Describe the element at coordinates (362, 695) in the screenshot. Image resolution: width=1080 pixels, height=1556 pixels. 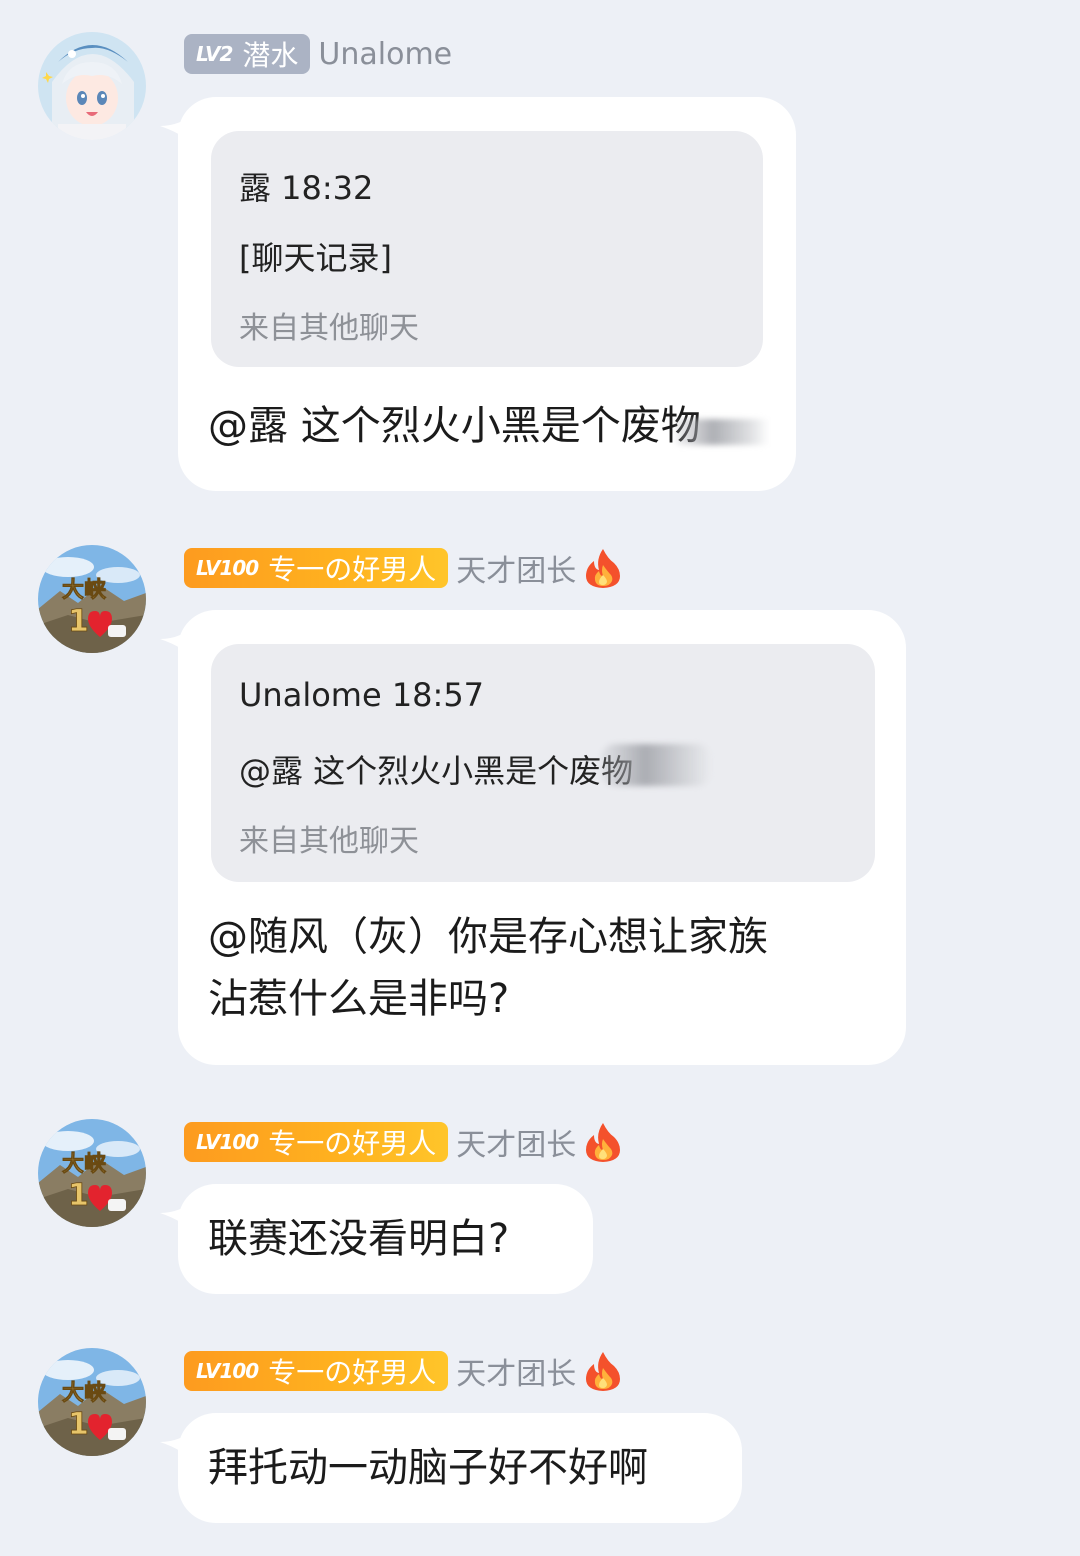
I see `quote-header: Unalome 18:57` at that location.